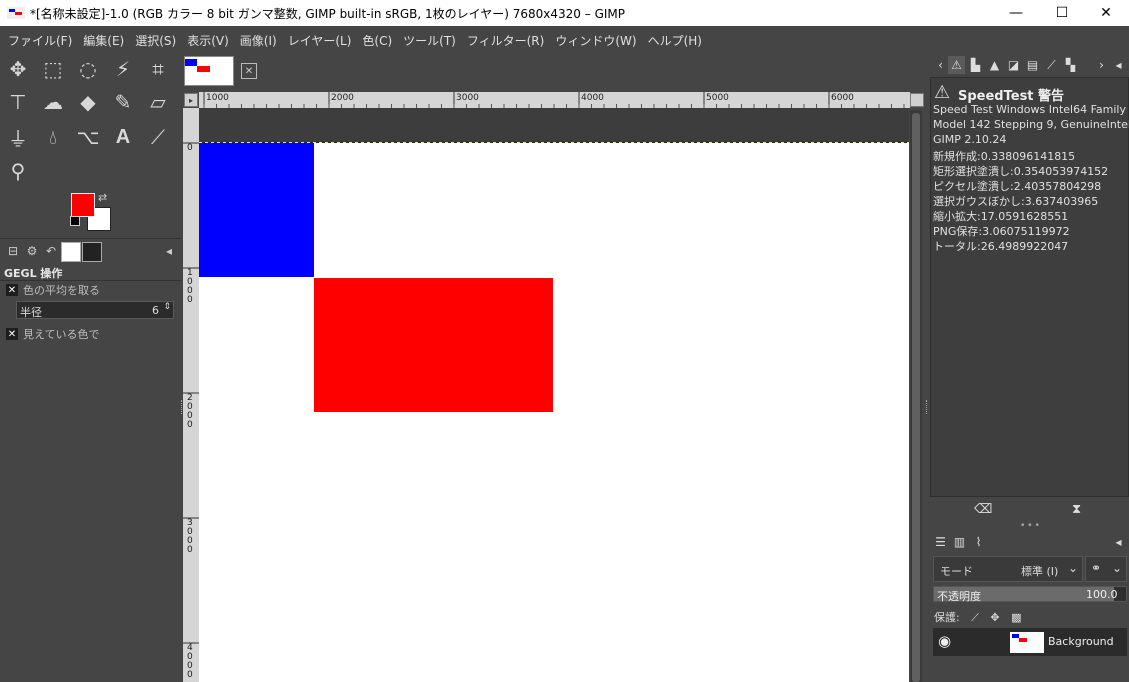 The width and height of the screenshot is (1129, 682). Describe the element at coordinates (52, 334) in the screenshot. I see `sample-merged-option: ✕ 見えている色で` at that location.